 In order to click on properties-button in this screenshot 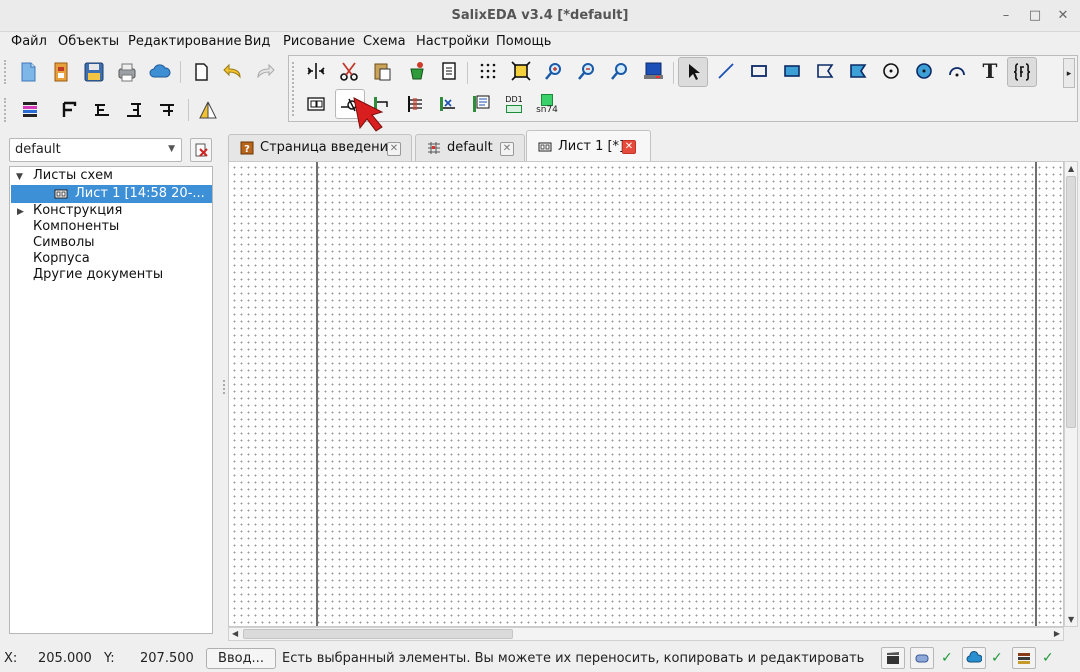, I will do `click(449, 71)`.